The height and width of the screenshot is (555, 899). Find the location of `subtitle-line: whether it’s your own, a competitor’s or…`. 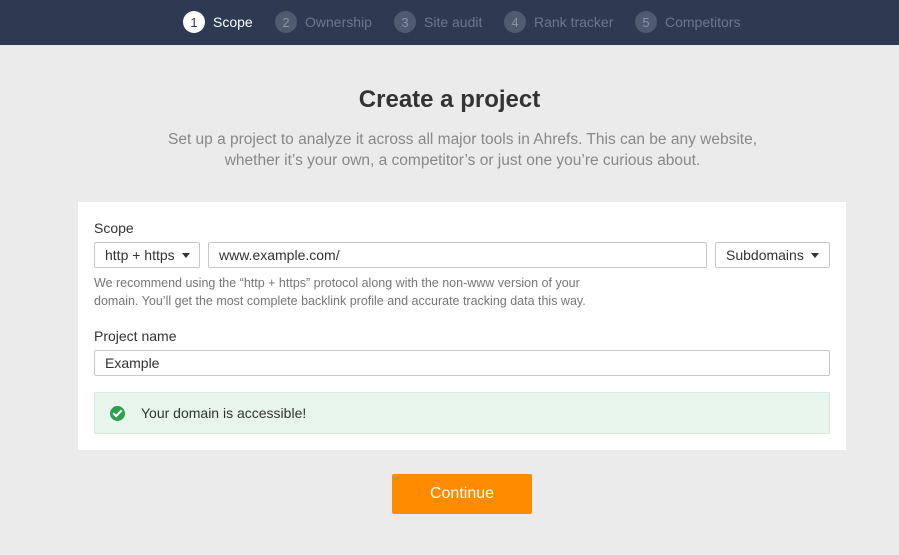

subtitle-line: whether it’s your own, a competitor’s or… is located at coordinates (462, 160).